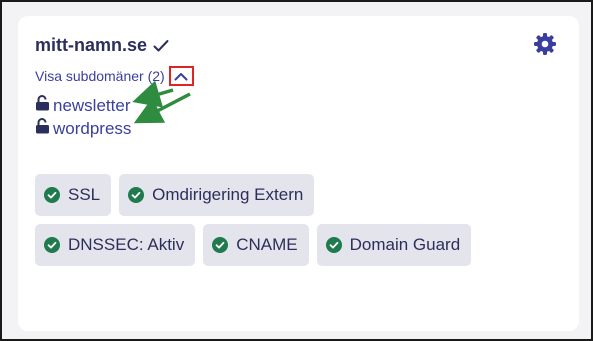 This screenshot has height=341, width=593. I want to click on show-subdomains-toggle: Visa subdomäner (2), so click(114, 76).